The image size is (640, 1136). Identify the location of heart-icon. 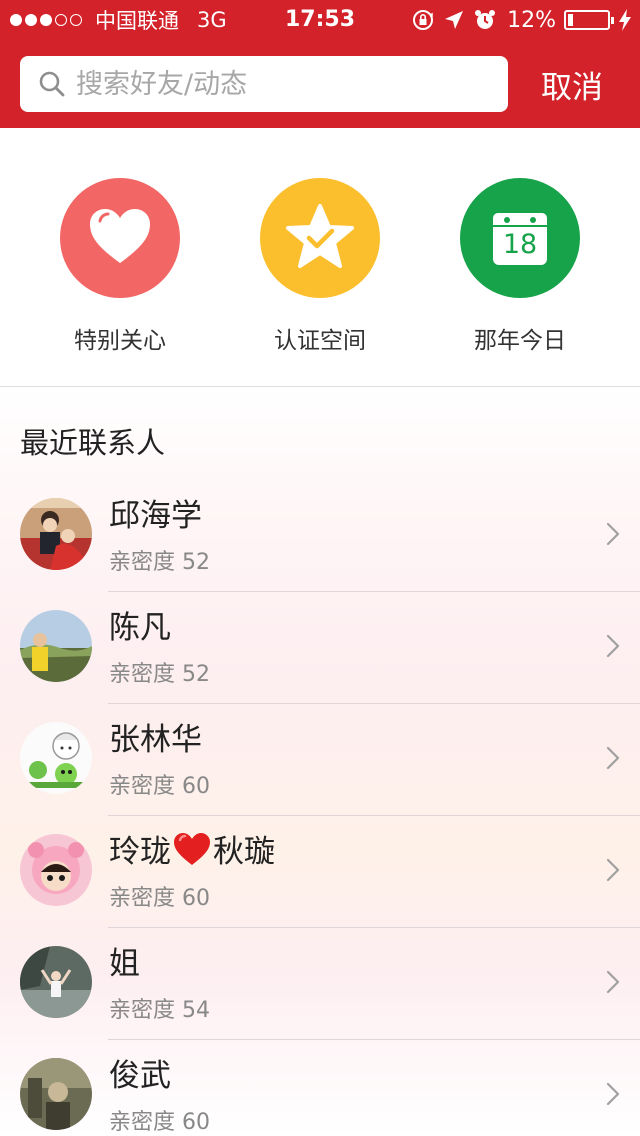
(120, 238).